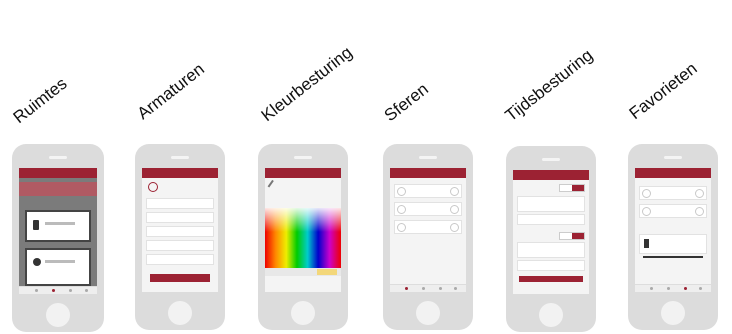 The height and width of the screenshot is (334, 732). I want to click on phone-favorieten, so click(673, 237).